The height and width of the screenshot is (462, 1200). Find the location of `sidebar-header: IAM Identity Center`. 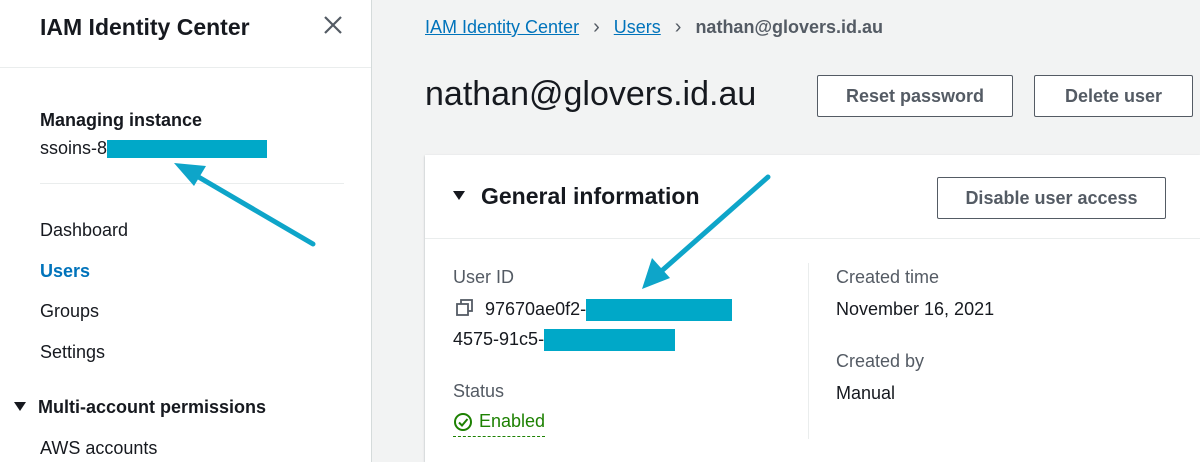

sidebar-header: IAM Identity Center is located at coordinates (185, 34).